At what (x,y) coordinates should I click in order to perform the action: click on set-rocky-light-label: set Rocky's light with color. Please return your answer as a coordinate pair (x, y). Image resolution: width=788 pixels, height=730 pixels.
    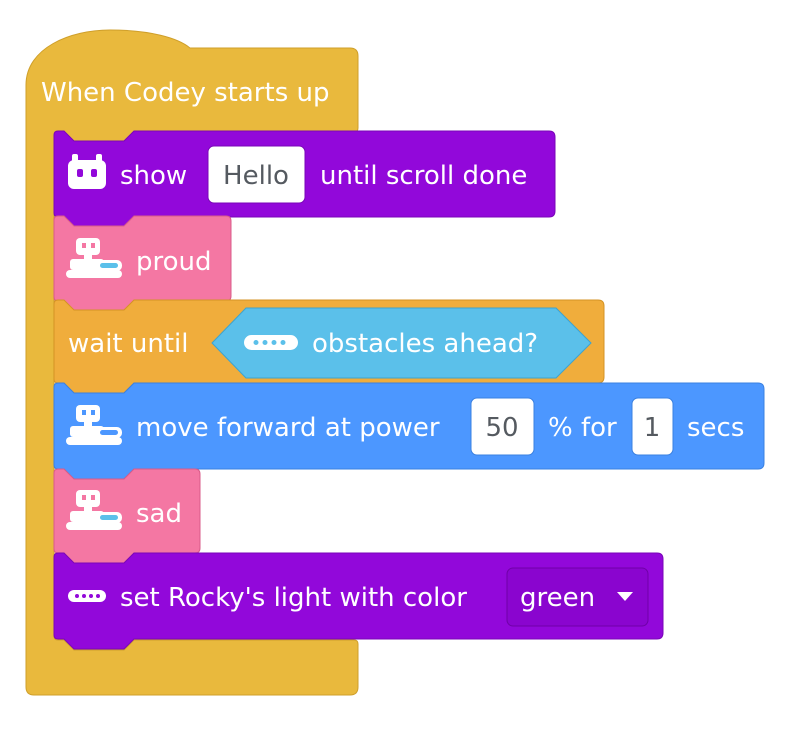
    Looking at the image, I should click on (293, 598).